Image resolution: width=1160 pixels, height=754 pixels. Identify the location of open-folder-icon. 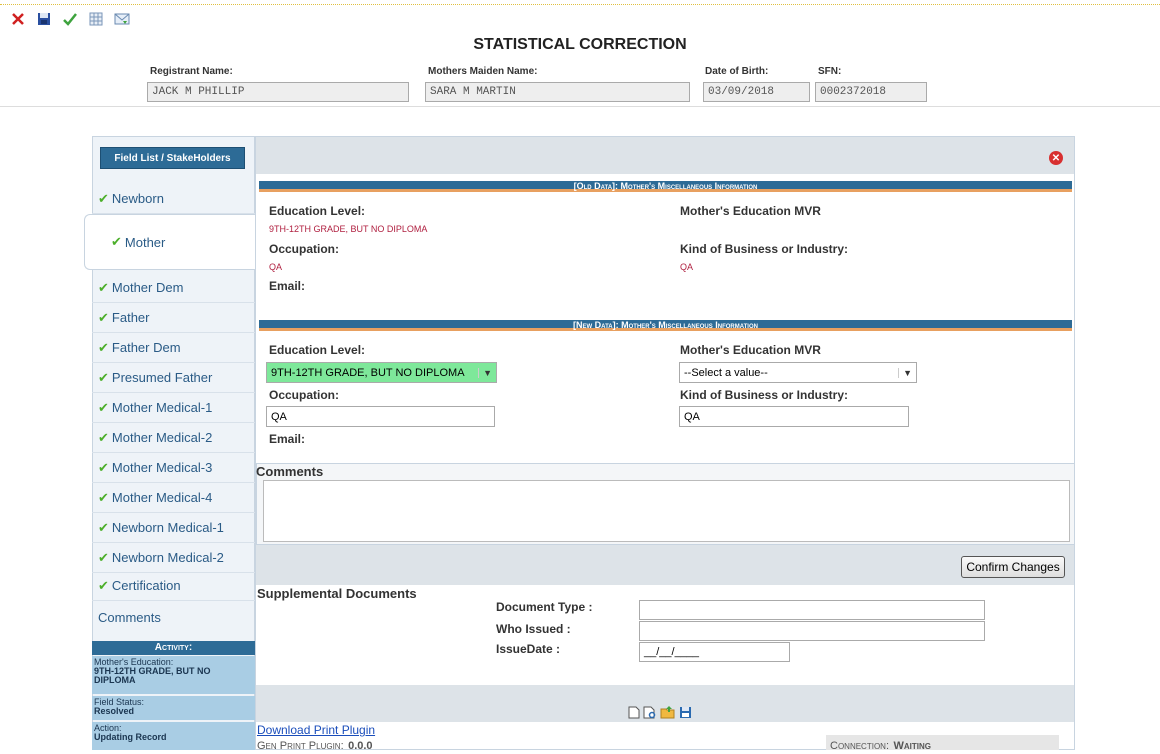
(668, 715).